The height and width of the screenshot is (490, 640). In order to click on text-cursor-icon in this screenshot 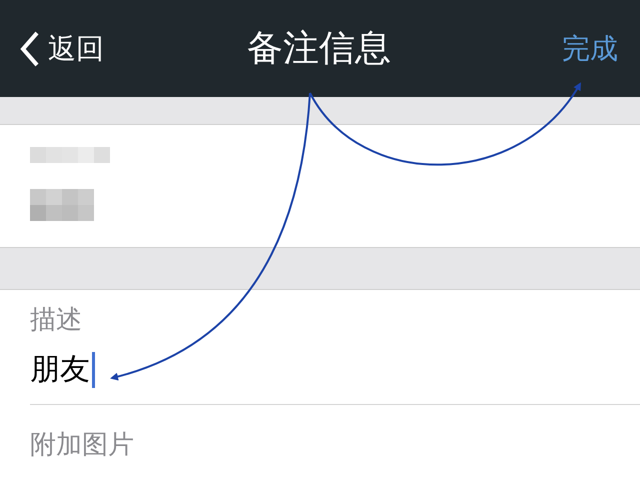, I will do `click(93, 370)`.